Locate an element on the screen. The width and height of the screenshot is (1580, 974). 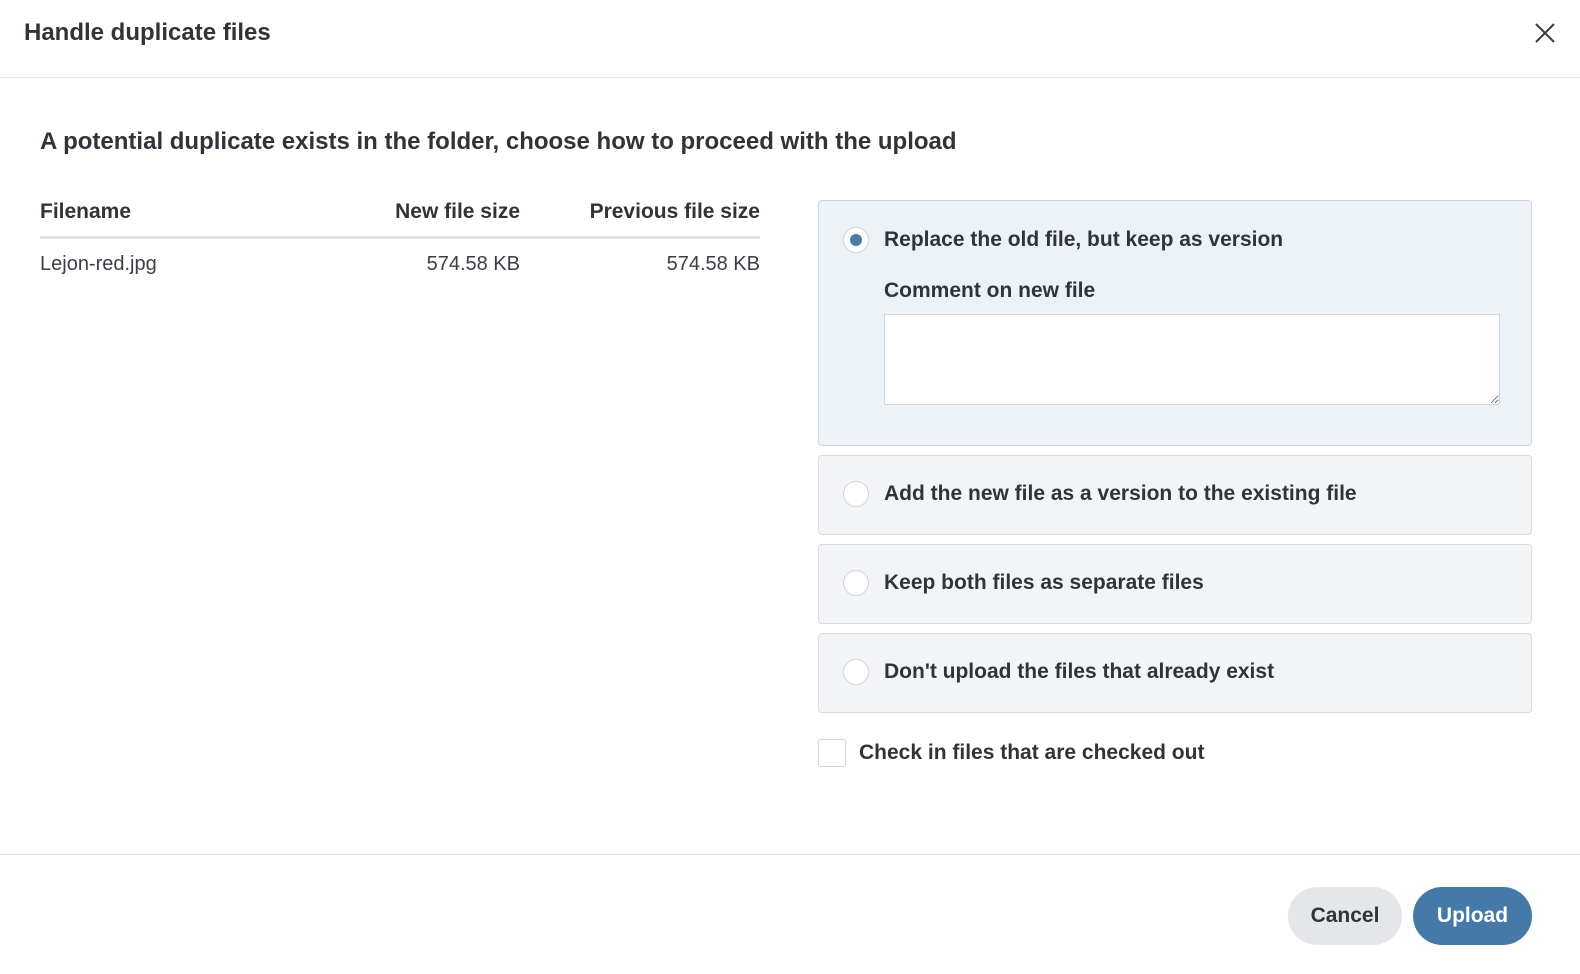
checkin-label: Check in files that are checked out is located at coordinates (1032, 752).